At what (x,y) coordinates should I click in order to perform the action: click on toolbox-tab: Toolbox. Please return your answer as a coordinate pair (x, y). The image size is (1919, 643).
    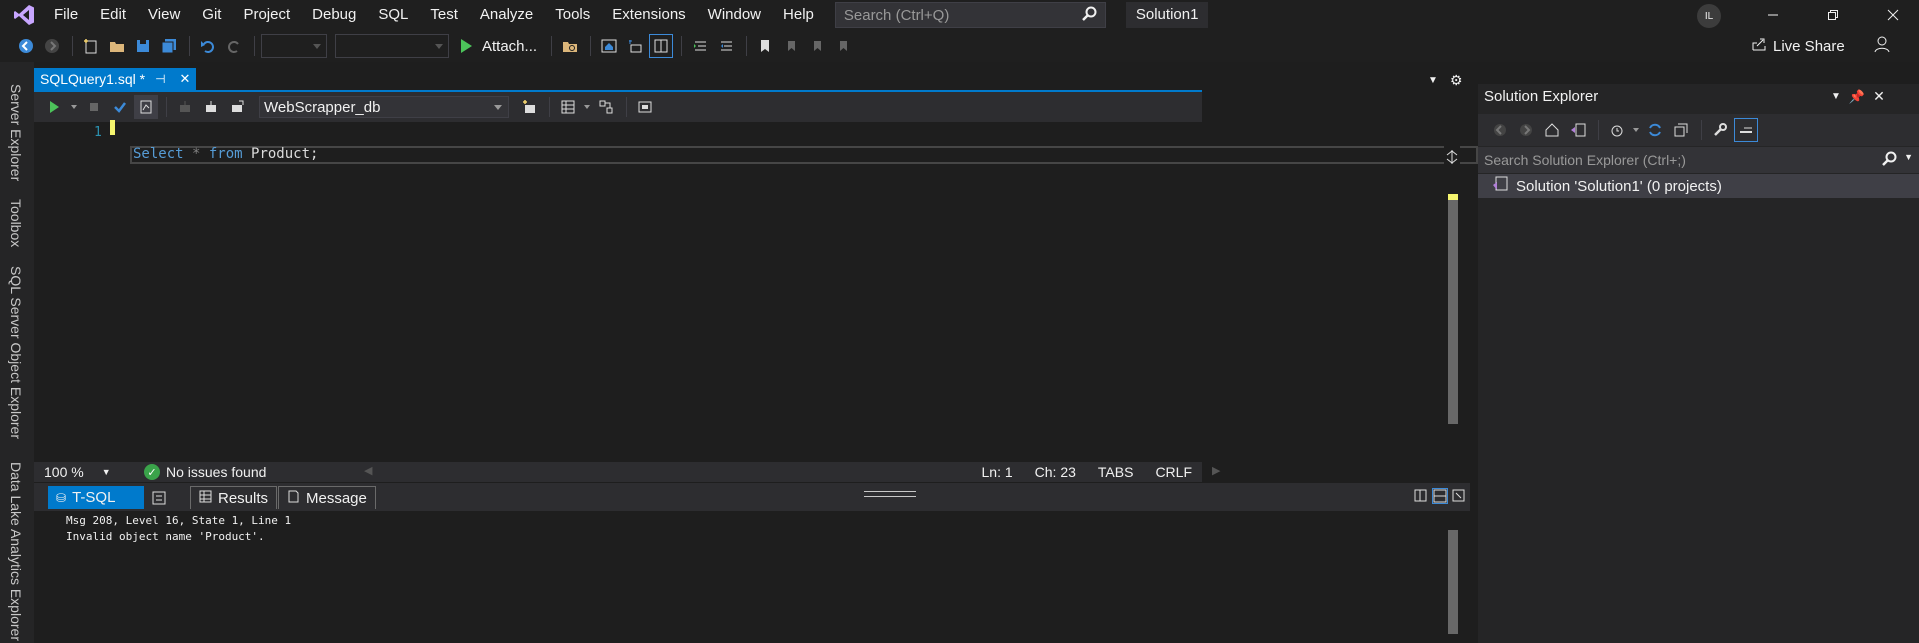
    Looking at the image, I should click on (16, 223).